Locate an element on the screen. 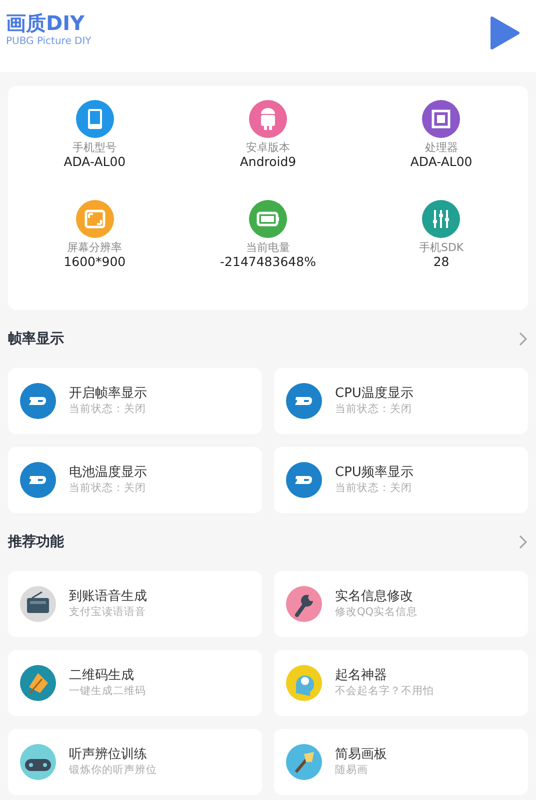  feature-card: 实名信息修改 修改QQ实名信息 is located at coordinates (401, 604).